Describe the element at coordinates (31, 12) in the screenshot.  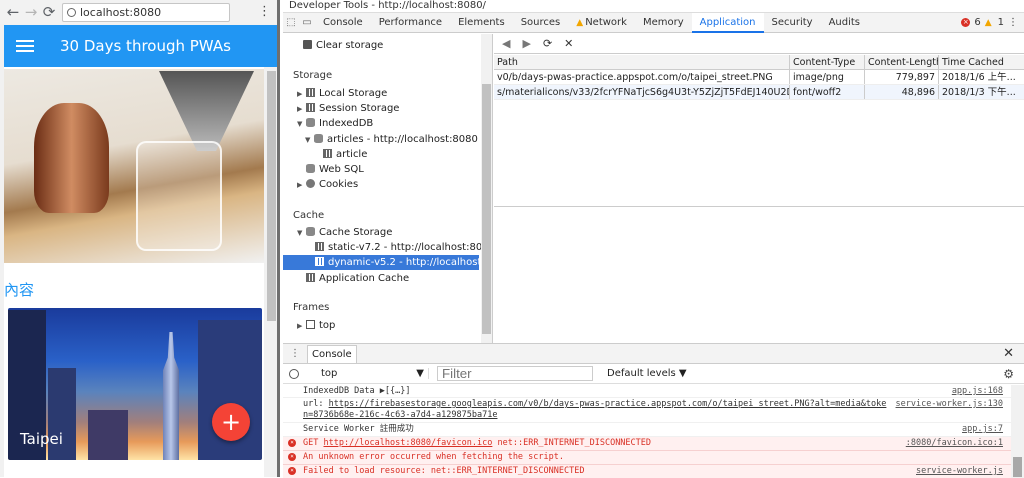
I see `forward-arrow-icon: →` at that location.